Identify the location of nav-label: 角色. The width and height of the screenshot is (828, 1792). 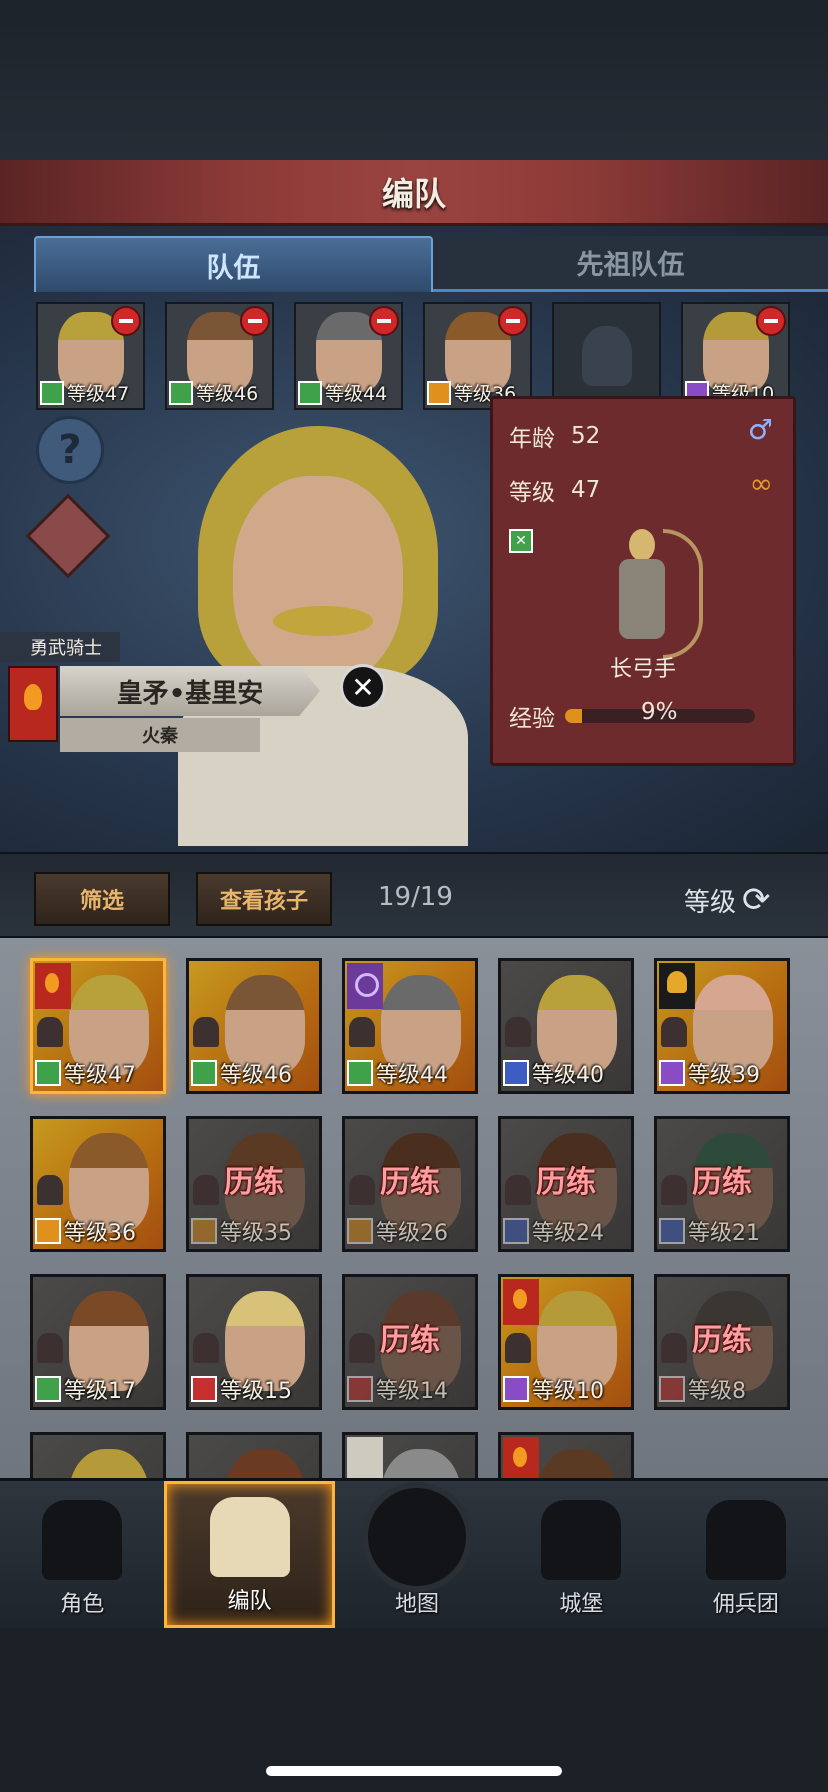
(82, 1604).